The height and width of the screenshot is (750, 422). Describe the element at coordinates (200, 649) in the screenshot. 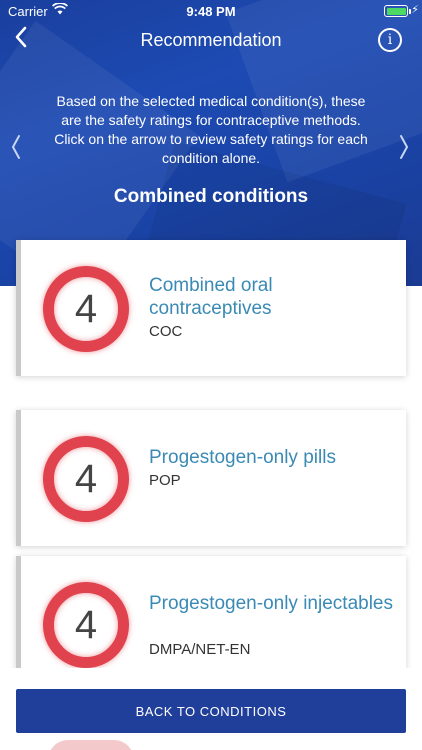

I see `method-abbreviation: DMPA/NET-EN` at that location.